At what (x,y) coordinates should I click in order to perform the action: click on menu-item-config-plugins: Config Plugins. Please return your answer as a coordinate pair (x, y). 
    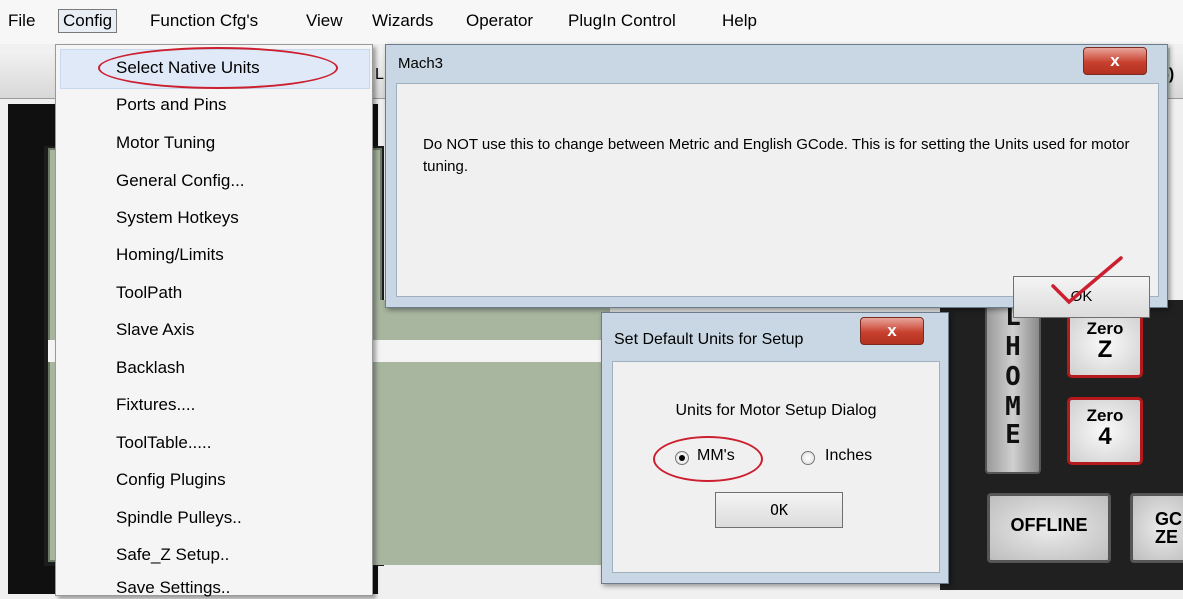
    Looking at the image, I should click on (171, 480).